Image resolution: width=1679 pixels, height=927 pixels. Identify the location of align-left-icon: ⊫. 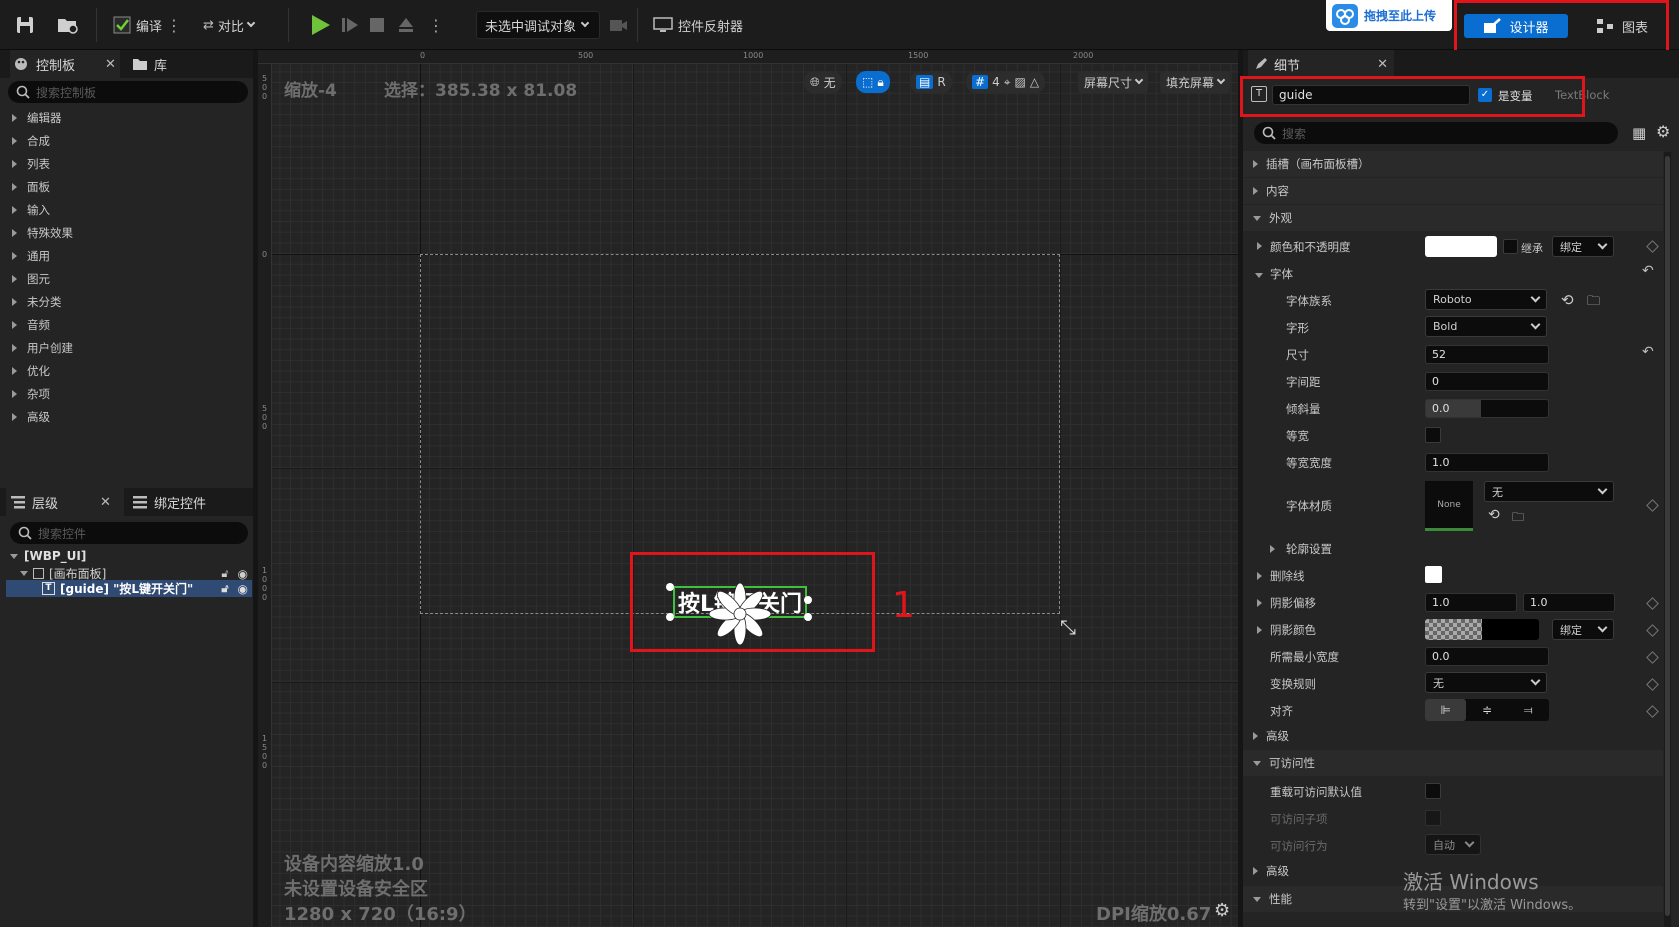
(1446, 710).